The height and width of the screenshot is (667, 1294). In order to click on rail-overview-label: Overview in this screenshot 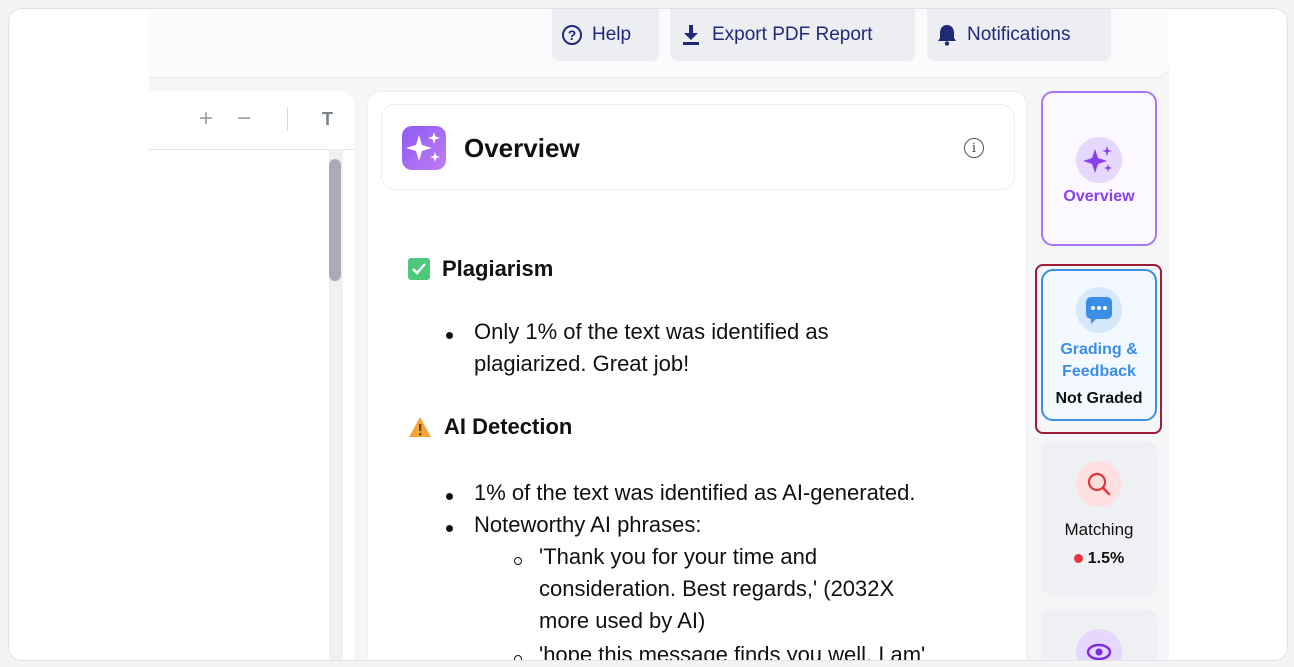, I will do `click(1099, 196)`.